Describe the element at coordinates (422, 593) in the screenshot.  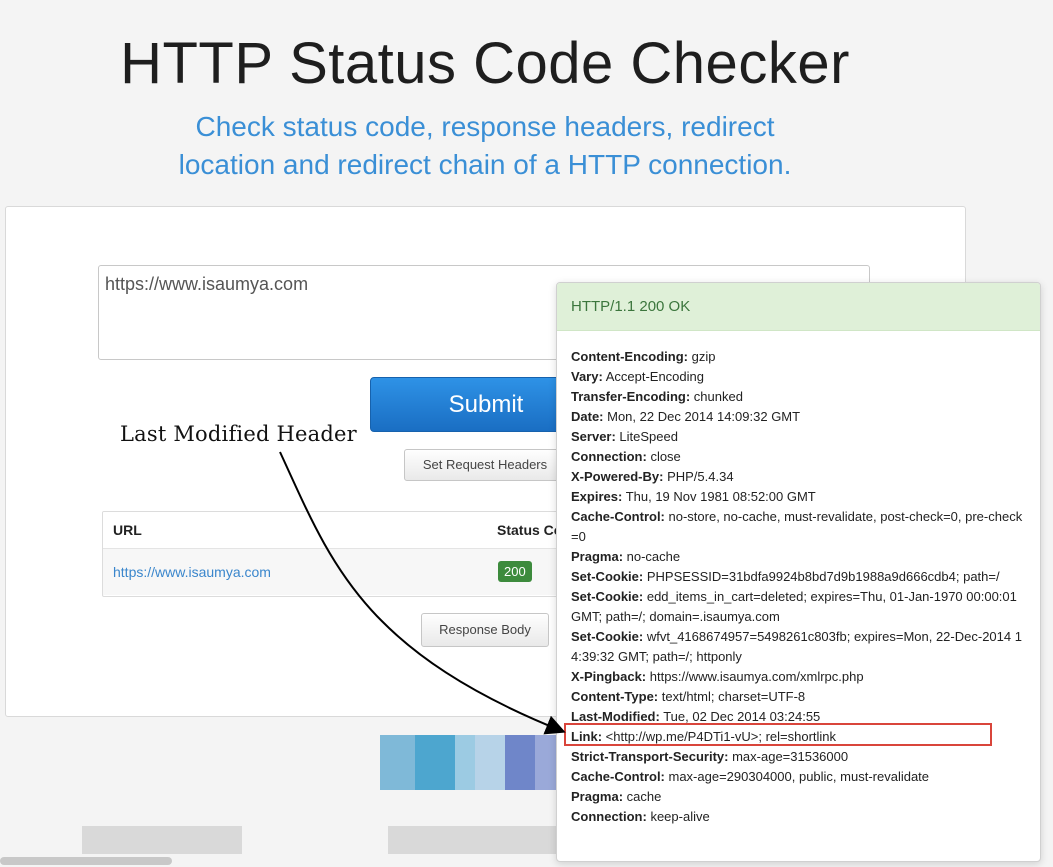
I see `annotation-arrow` at that location.